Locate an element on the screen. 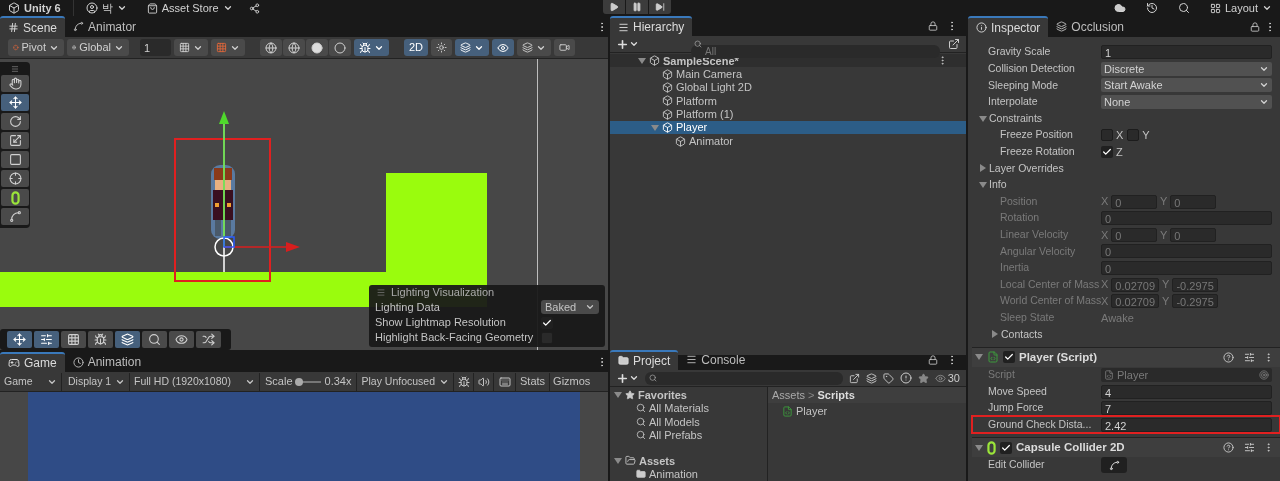  global-dropdown: Global is located at coordinates (98, 47).